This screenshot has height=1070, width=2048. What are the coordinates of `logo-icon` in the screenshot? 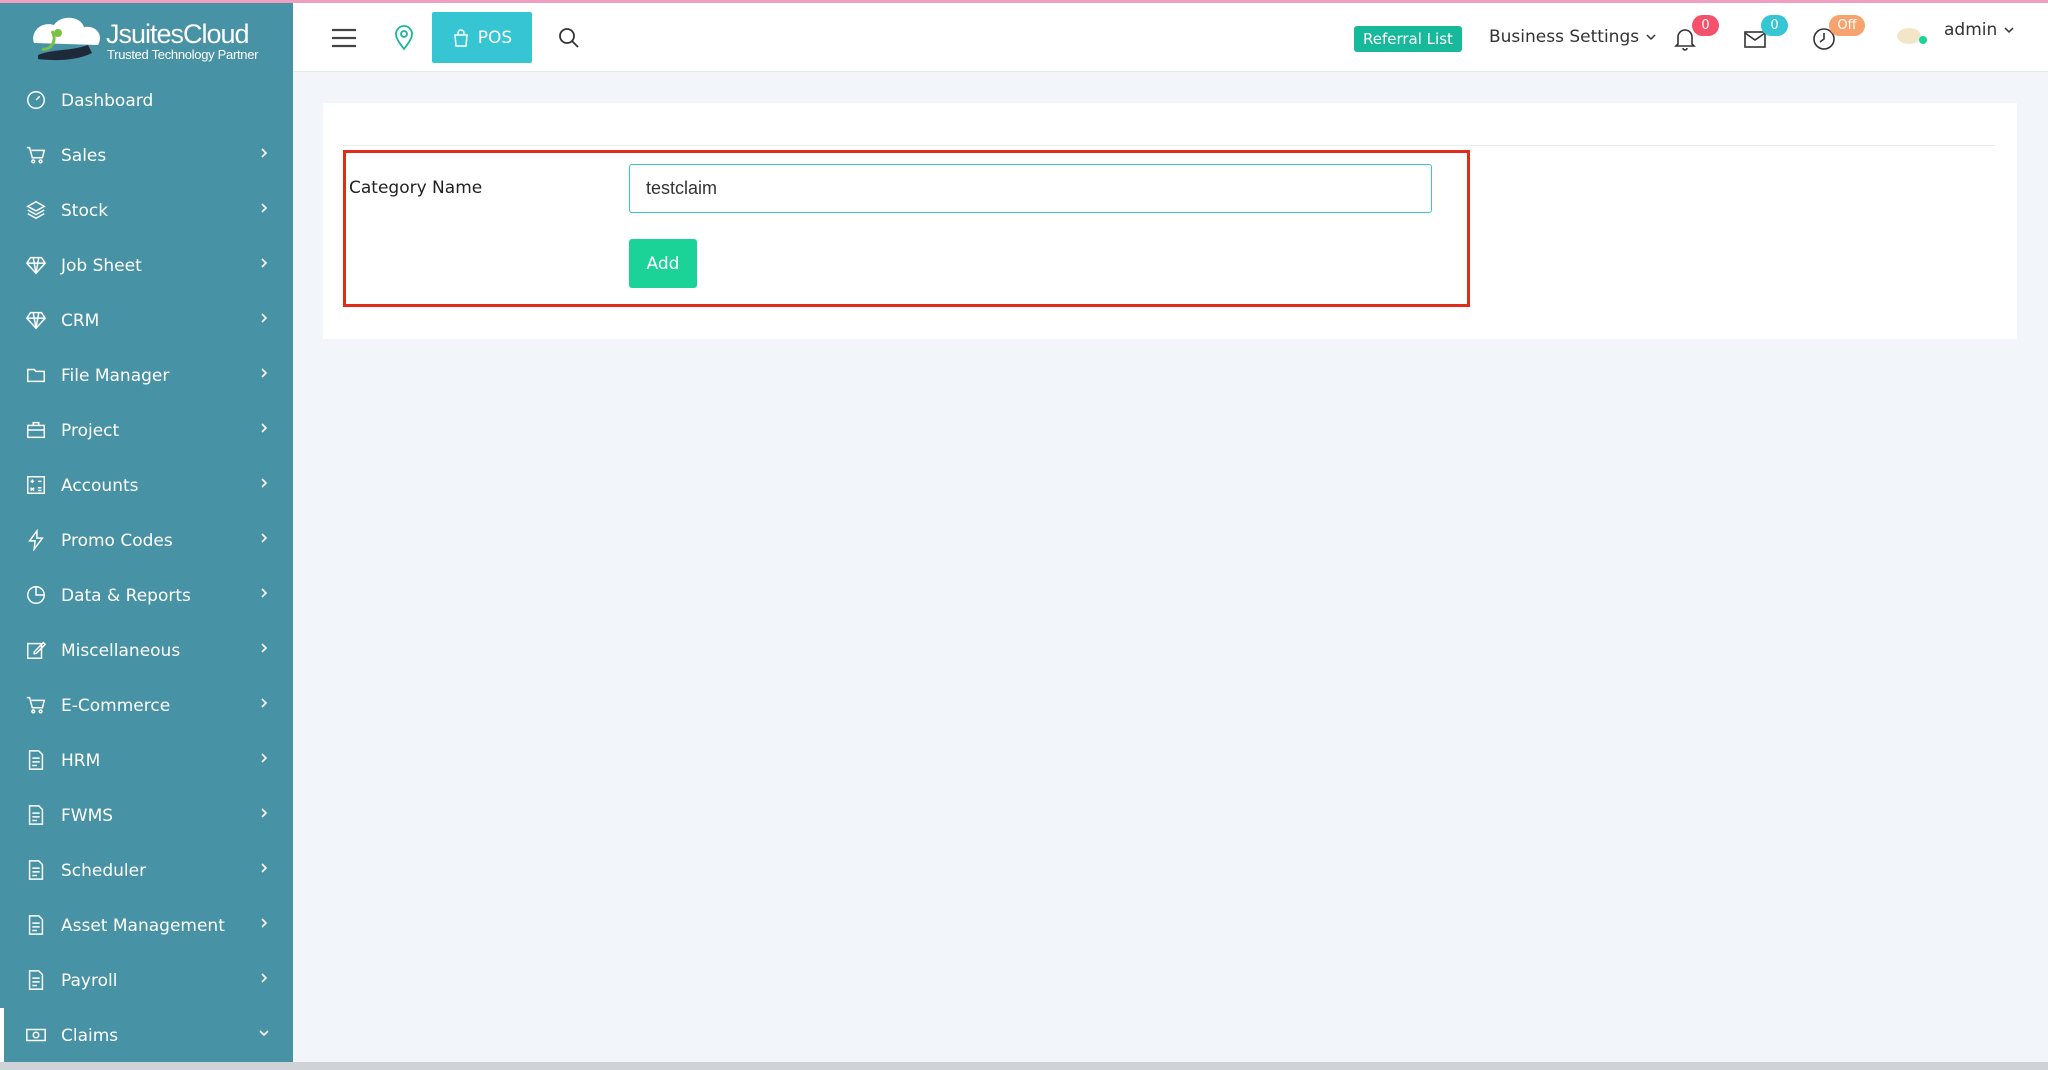 It's located at (67, 39).